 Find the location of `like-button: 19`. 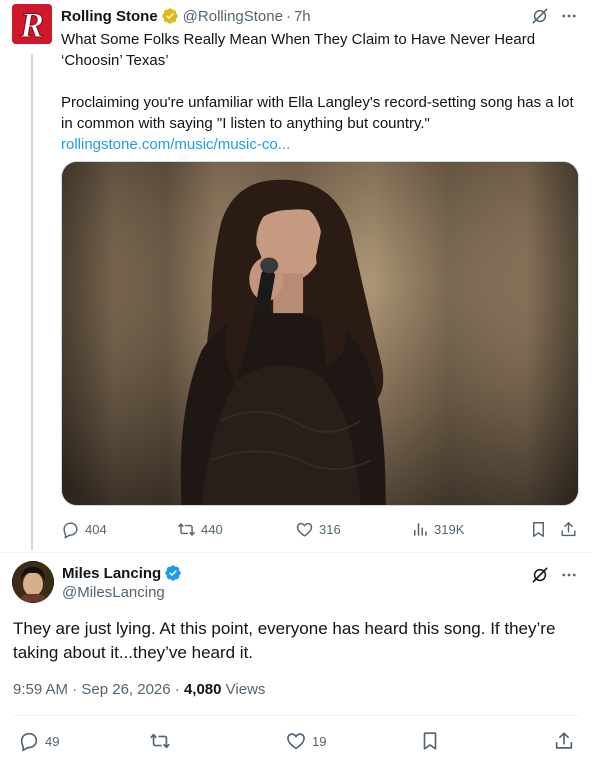

like-button: 19 is located at coordinates (305, 741).